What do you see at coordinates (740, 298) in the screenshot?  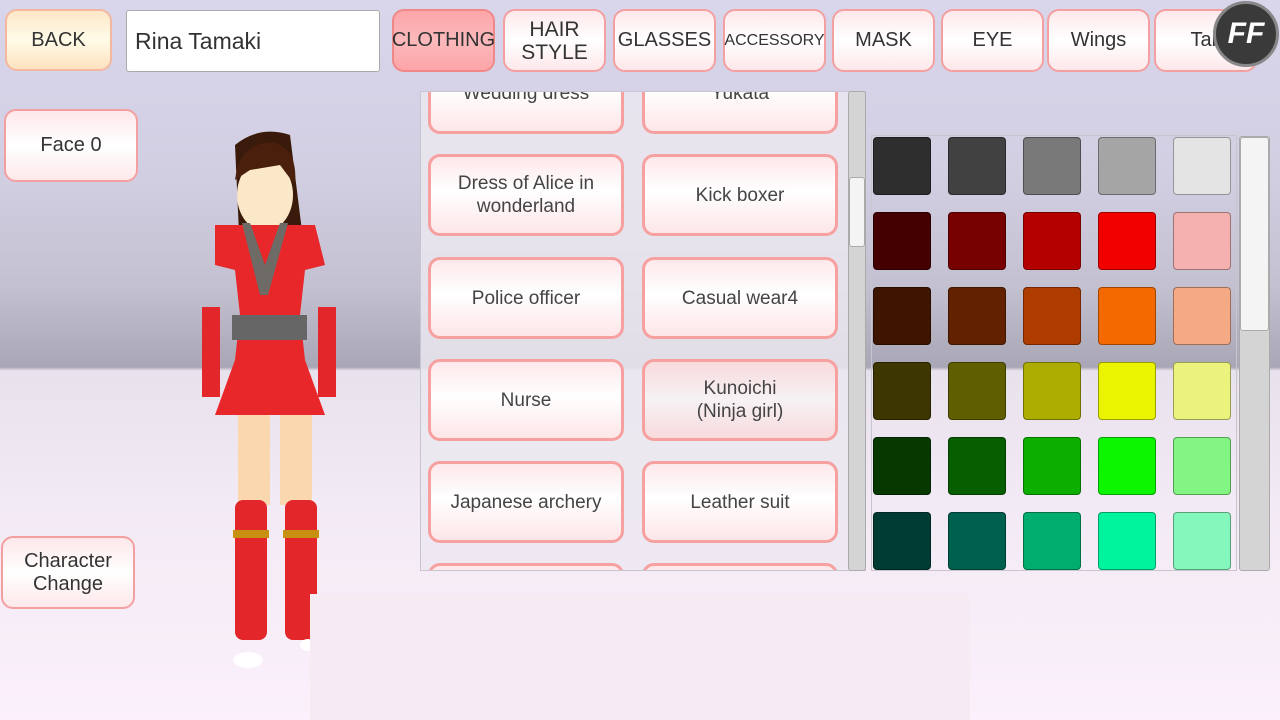 I see `clothing-item: Casual wear4` at bounding box center [740, 298].